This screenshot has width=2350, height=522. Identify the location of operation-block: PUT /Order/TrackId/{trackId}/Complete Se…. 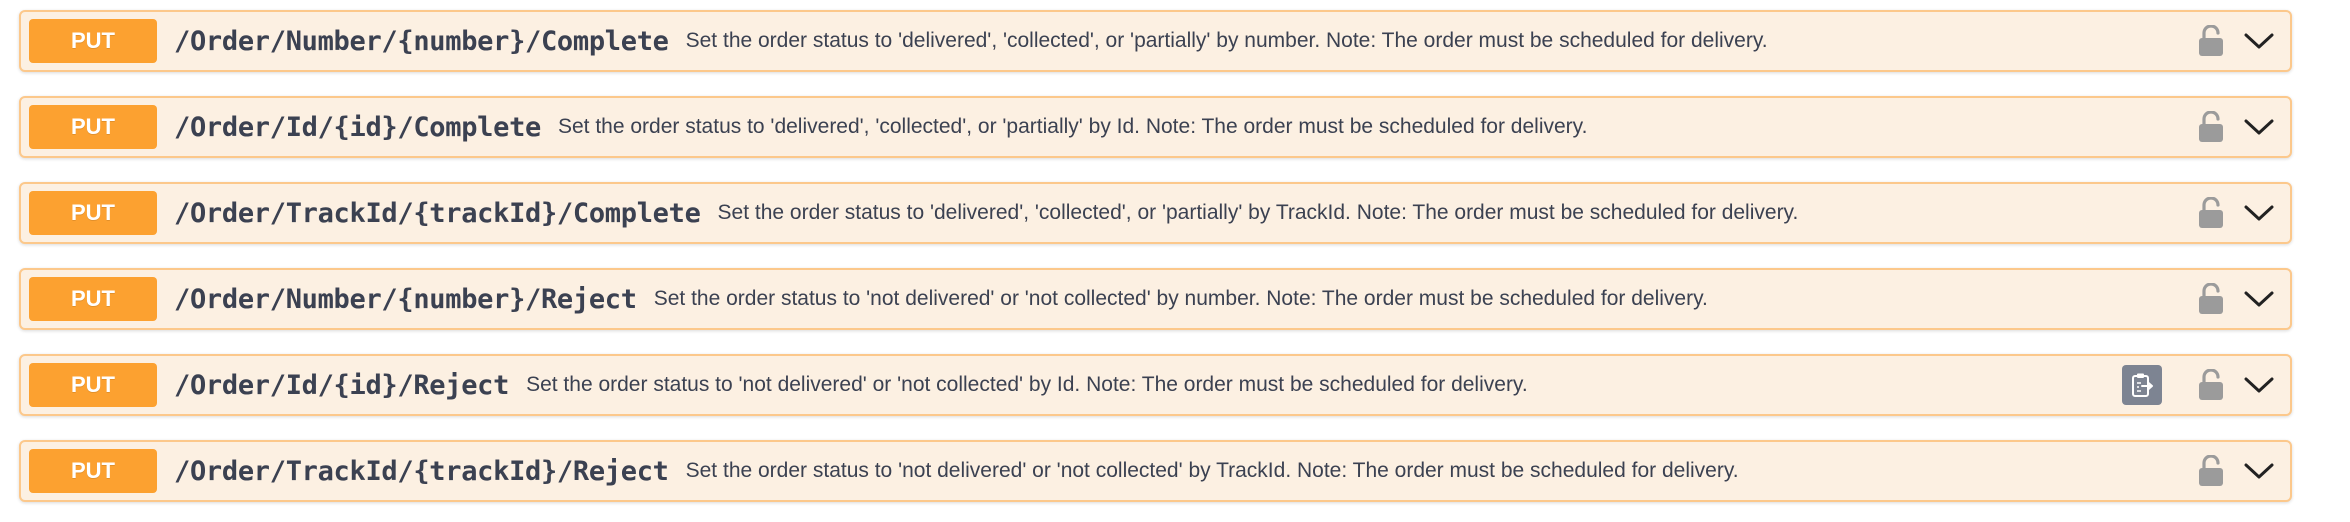
(1155, 213).